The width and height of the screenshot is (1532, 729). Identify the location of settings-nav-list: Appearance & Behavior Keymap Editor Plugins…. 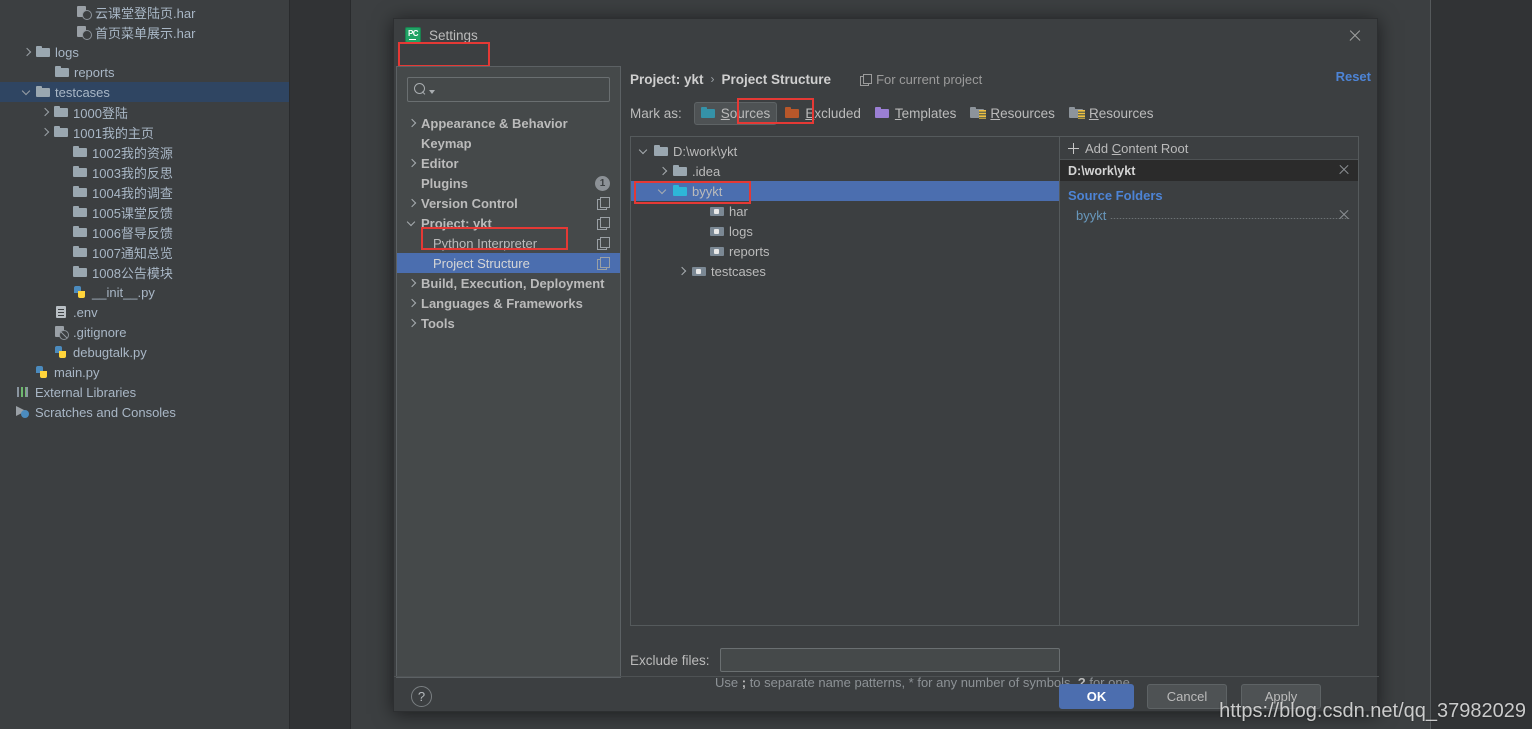
(508, 223).